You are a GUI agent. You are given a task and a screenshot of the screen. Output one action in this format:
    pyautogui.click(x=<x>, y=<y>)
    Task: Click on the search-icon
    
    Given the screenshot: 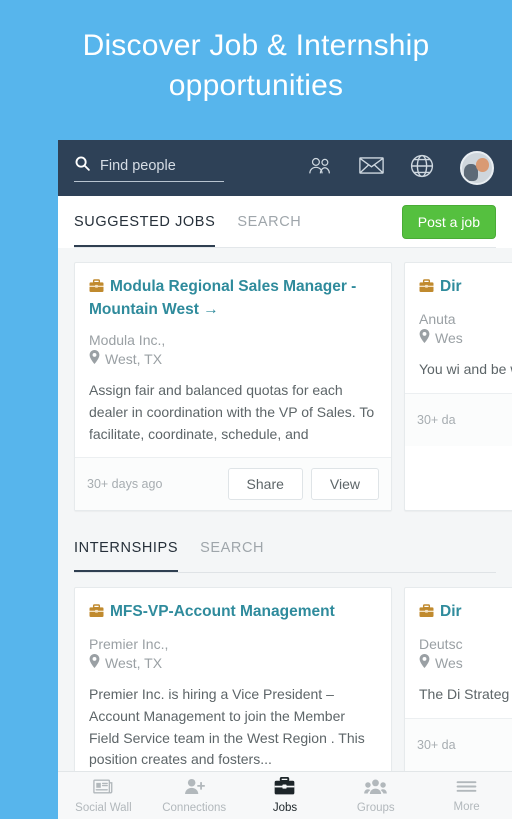 What is the action you would take?
    pyautogui.click(x=82, y=166)
    